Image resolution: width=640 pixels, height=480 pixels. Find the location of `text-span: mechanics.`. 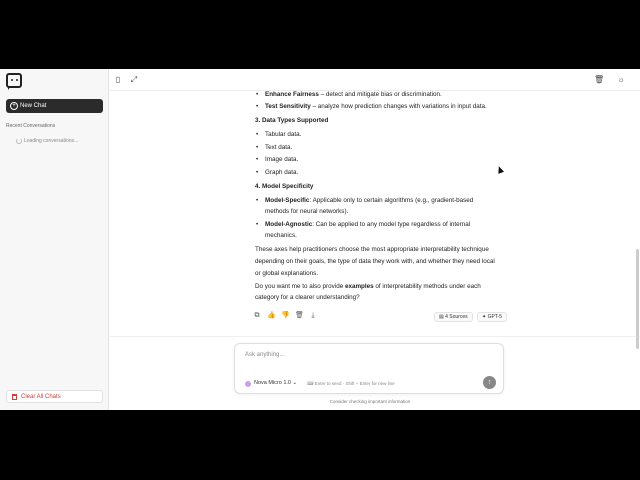

text-span: mechanics. is located at coordinates (281, 235).